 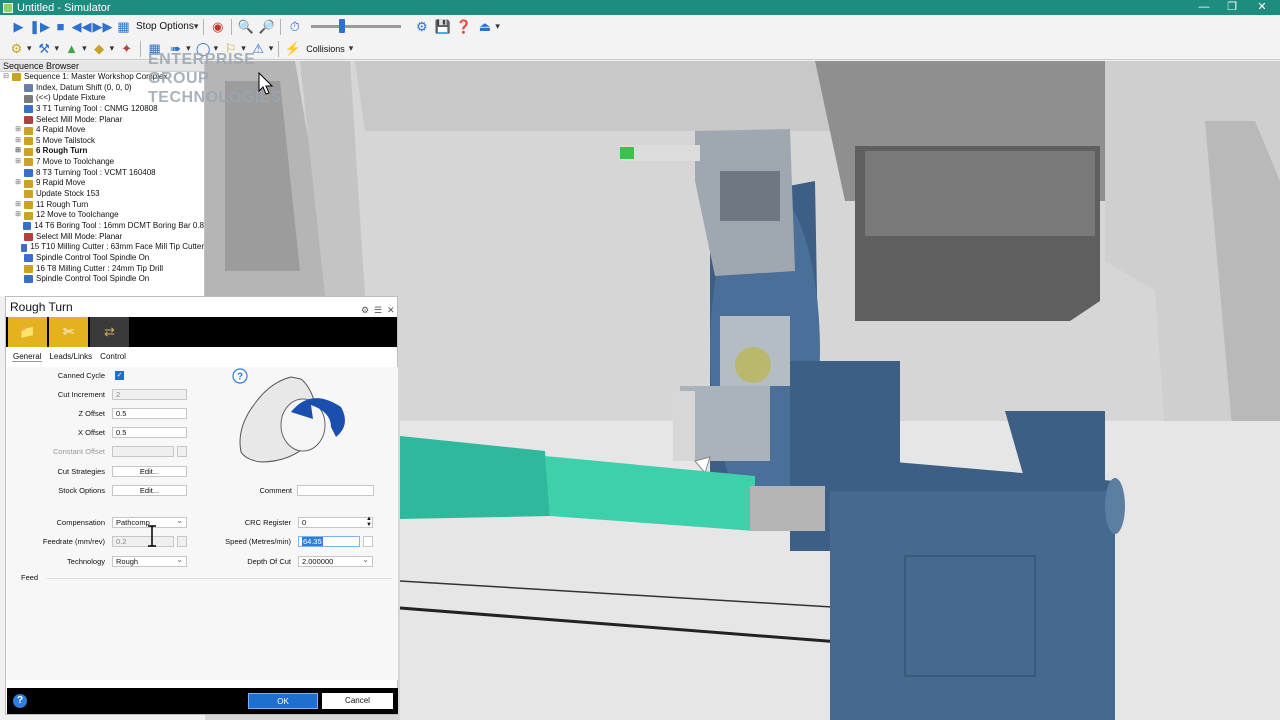 I want to click on sequence-item: ⊞ 12 Move to Toolchange, so click(x=102, y=215).